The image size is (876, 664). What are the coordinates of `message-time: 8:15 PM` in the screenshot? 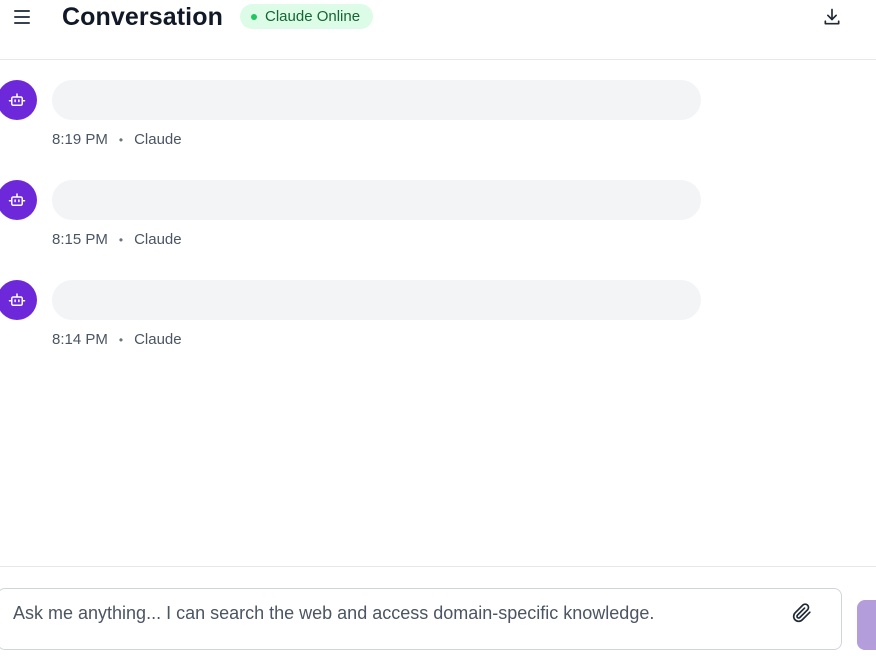 It's located at (80, 239).